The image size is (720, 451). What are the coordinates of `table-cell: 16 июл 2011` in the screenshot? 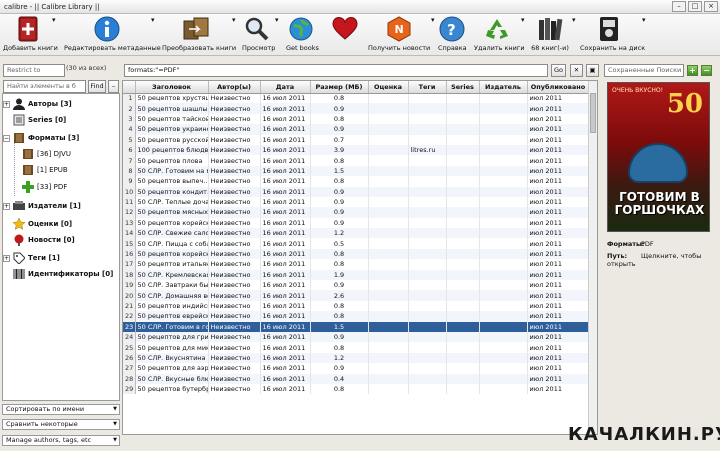 It's located at (285, 378).